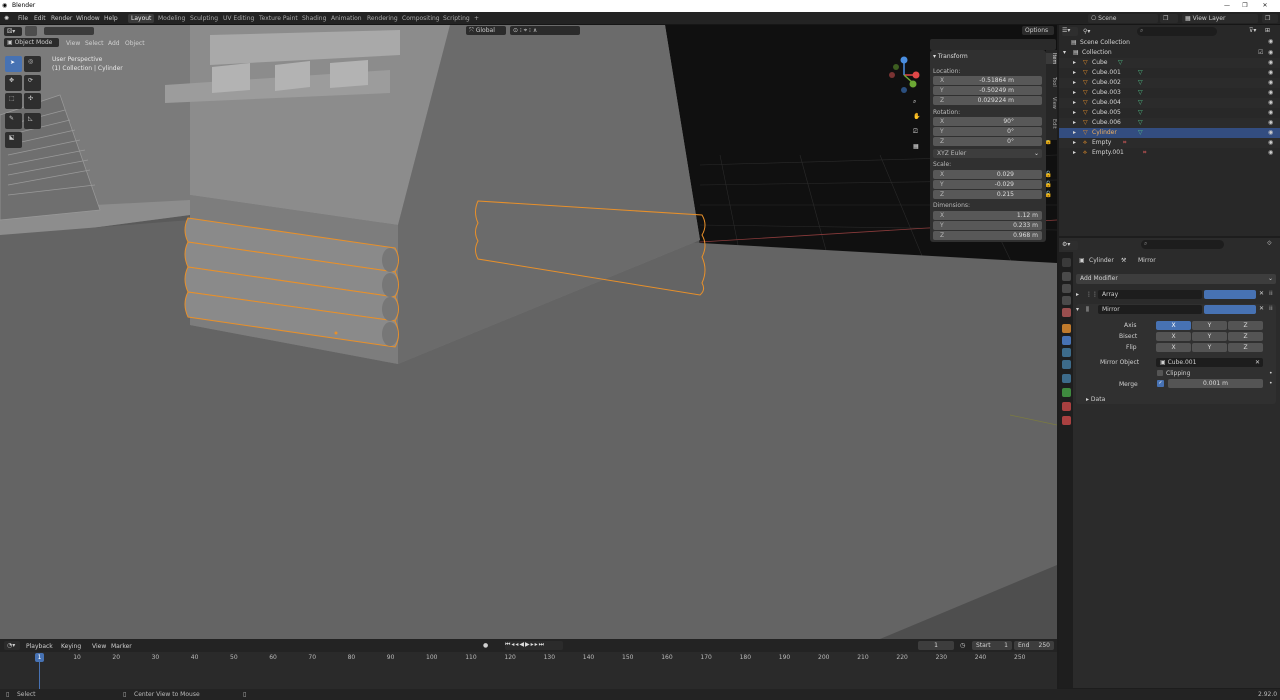  Describe the element at coordinates (1066, 262) in the screenshot. I see `tool-tab-icon` at that location.